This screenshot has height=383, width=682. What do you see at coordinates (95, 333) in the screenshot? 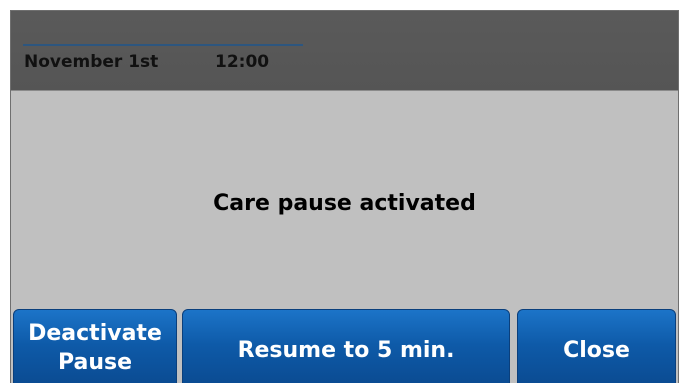
I see `deactivate-pause-label-line1: Deactivate` at bounding box center [95, 333].